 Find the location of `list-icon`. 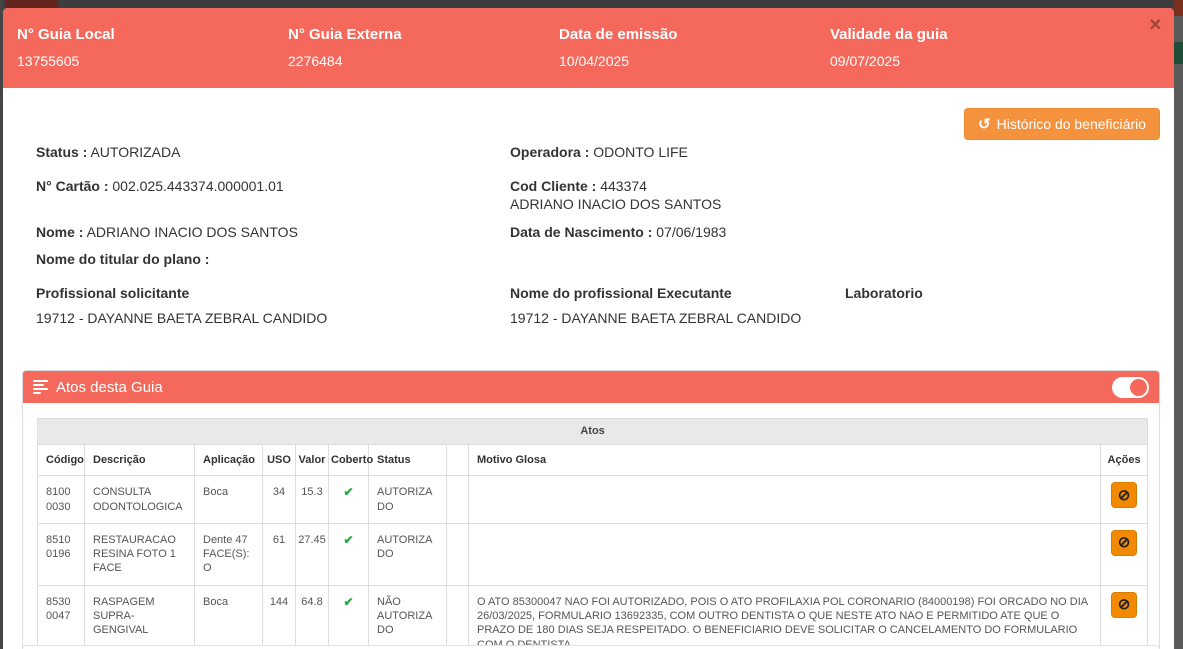

list-icon is located at coordinates (40, 387).